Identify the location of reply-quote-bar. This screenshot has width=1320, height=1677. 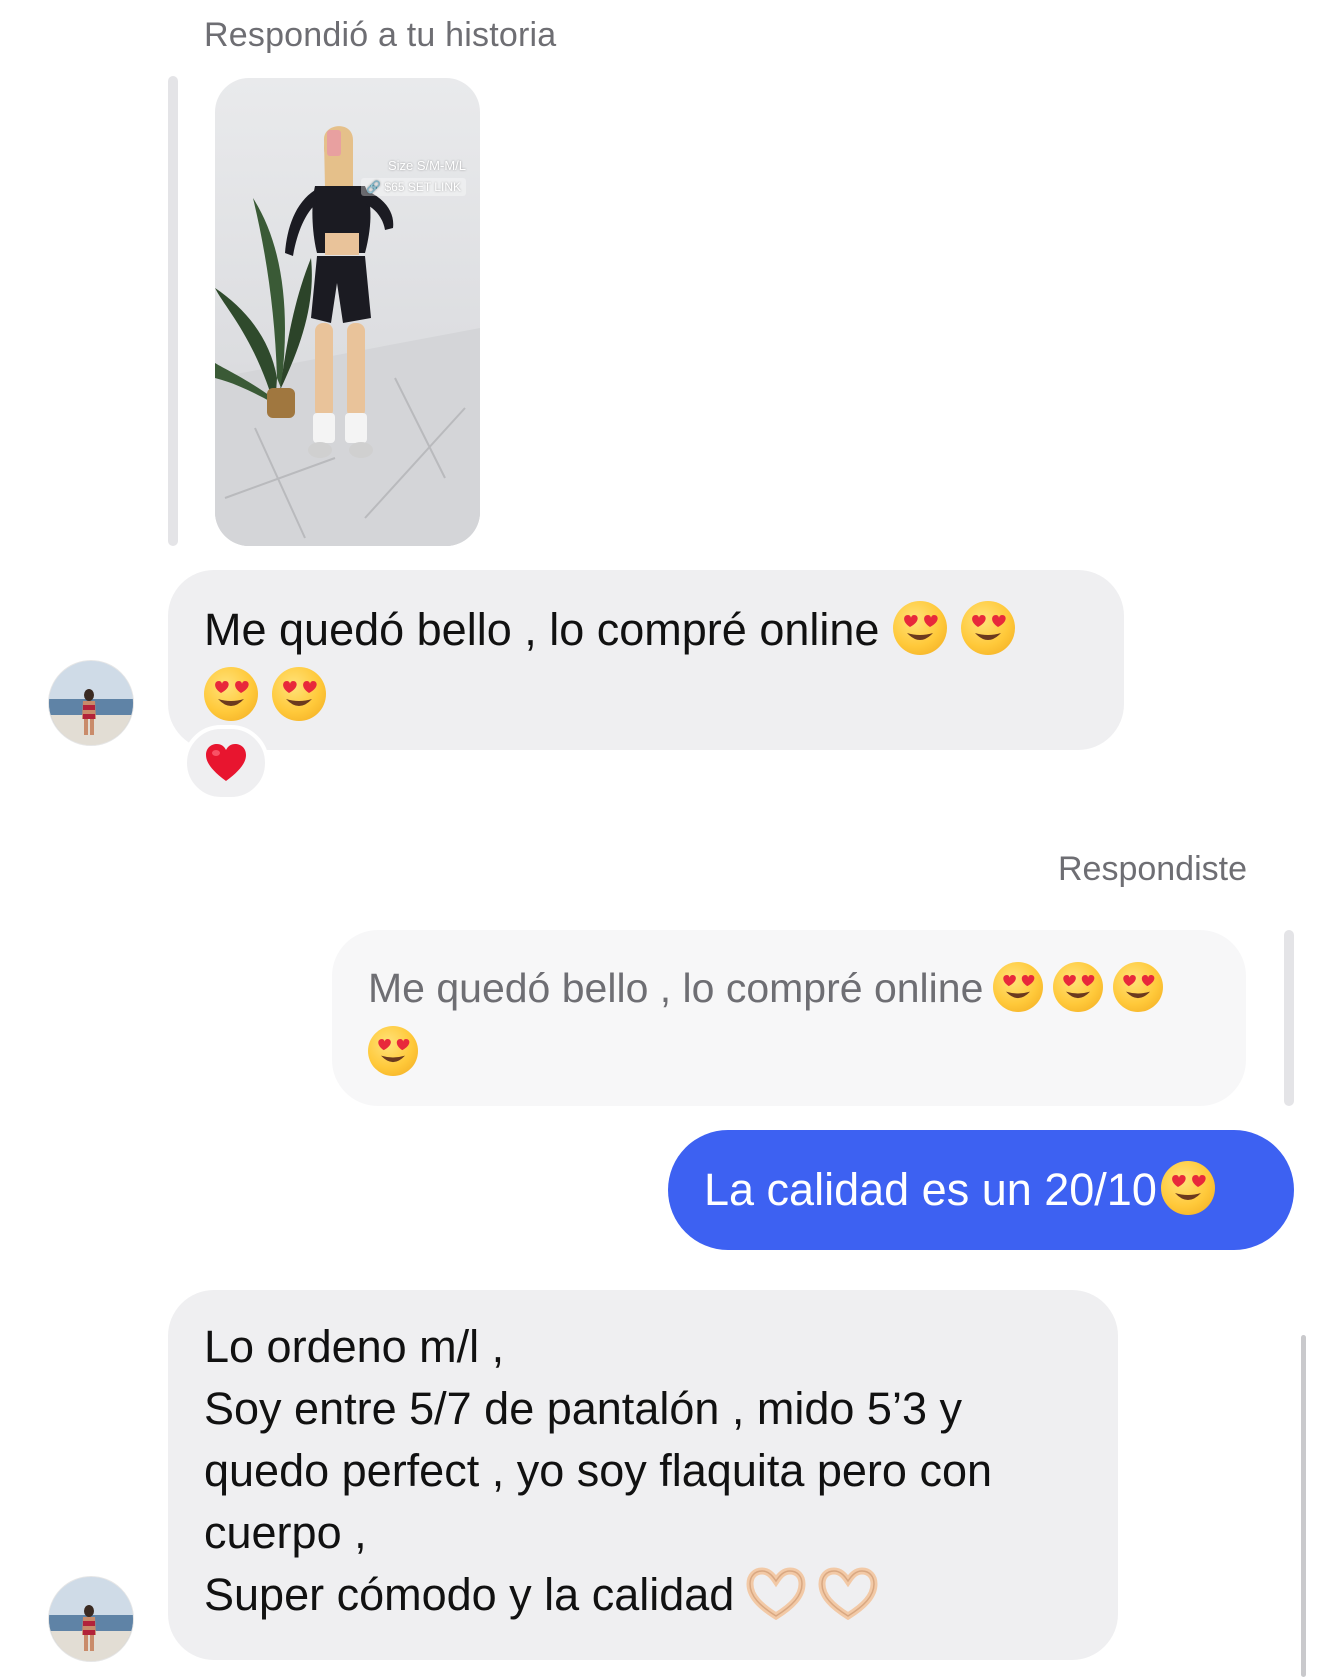
(1289, 1018).